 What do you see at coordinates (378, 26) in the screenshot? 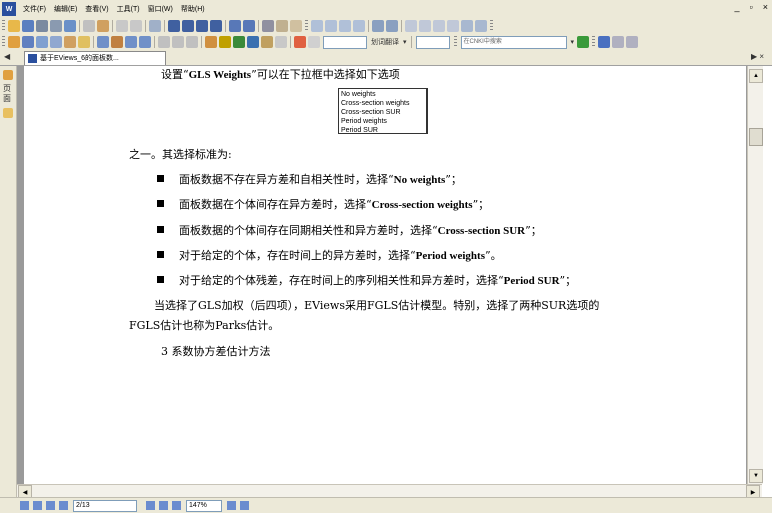
I see `rotate-icon` at bounding box center [378, 26].